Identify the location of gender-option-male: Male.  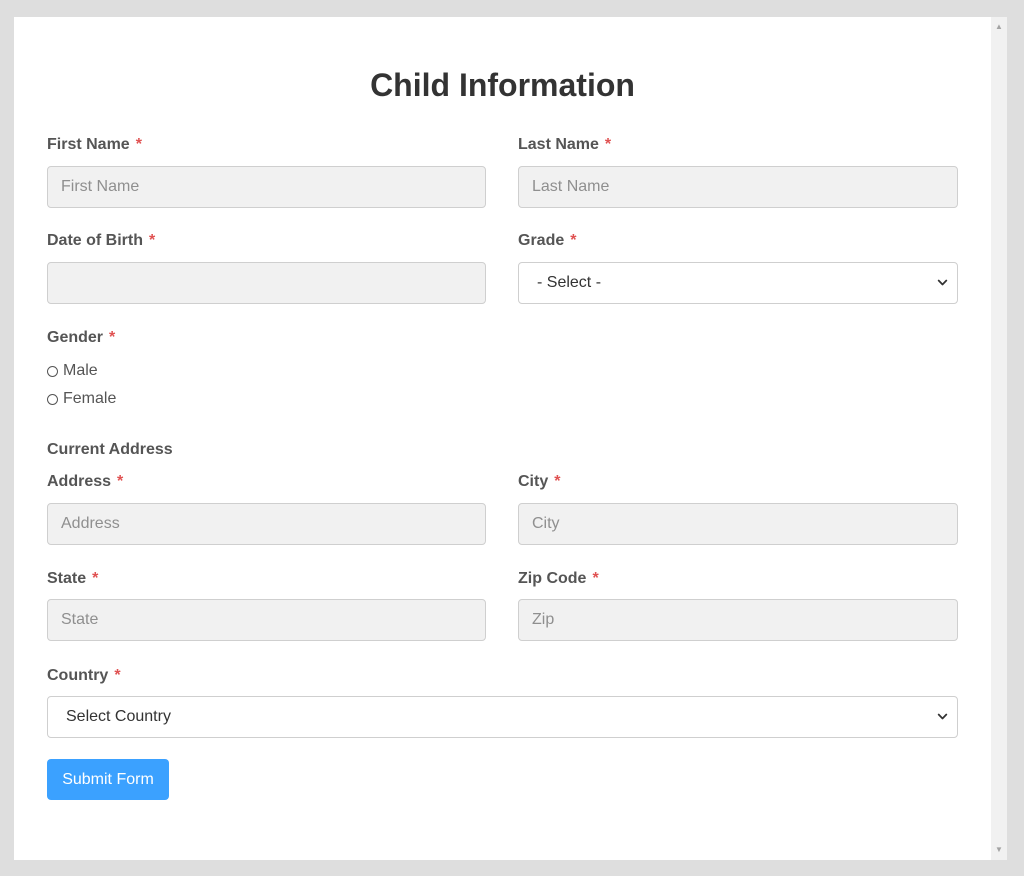
(72, 371).